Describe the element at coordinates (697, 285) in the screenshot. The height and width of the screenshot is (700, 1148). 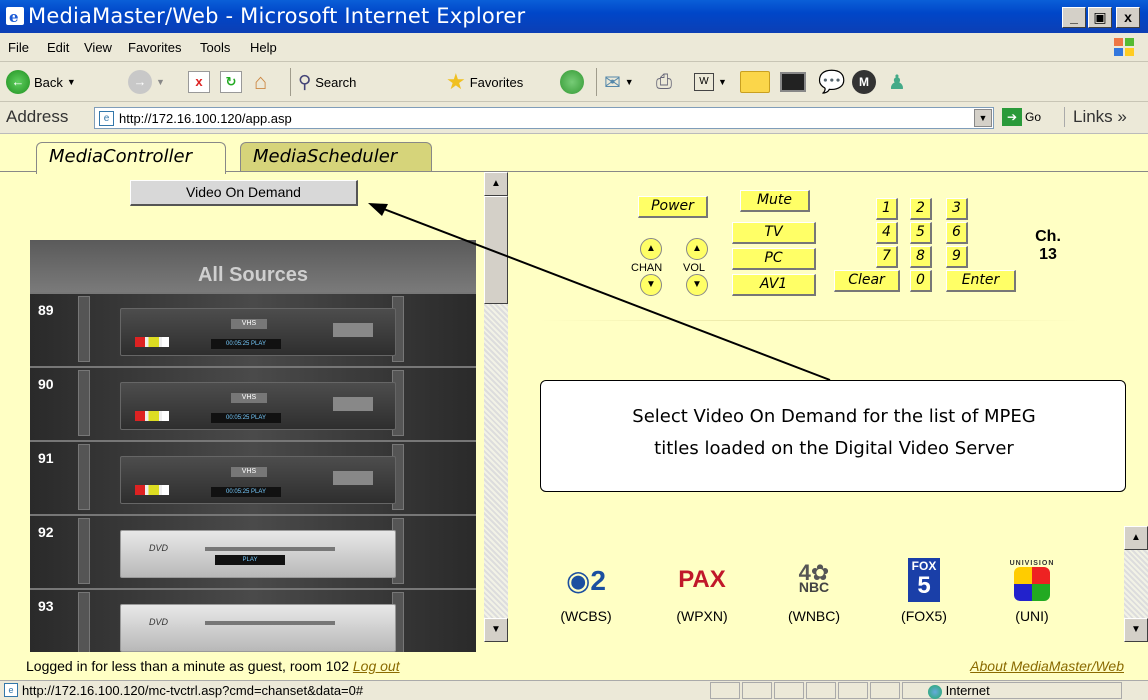
I see `vol-down-button: ▼` at that location.